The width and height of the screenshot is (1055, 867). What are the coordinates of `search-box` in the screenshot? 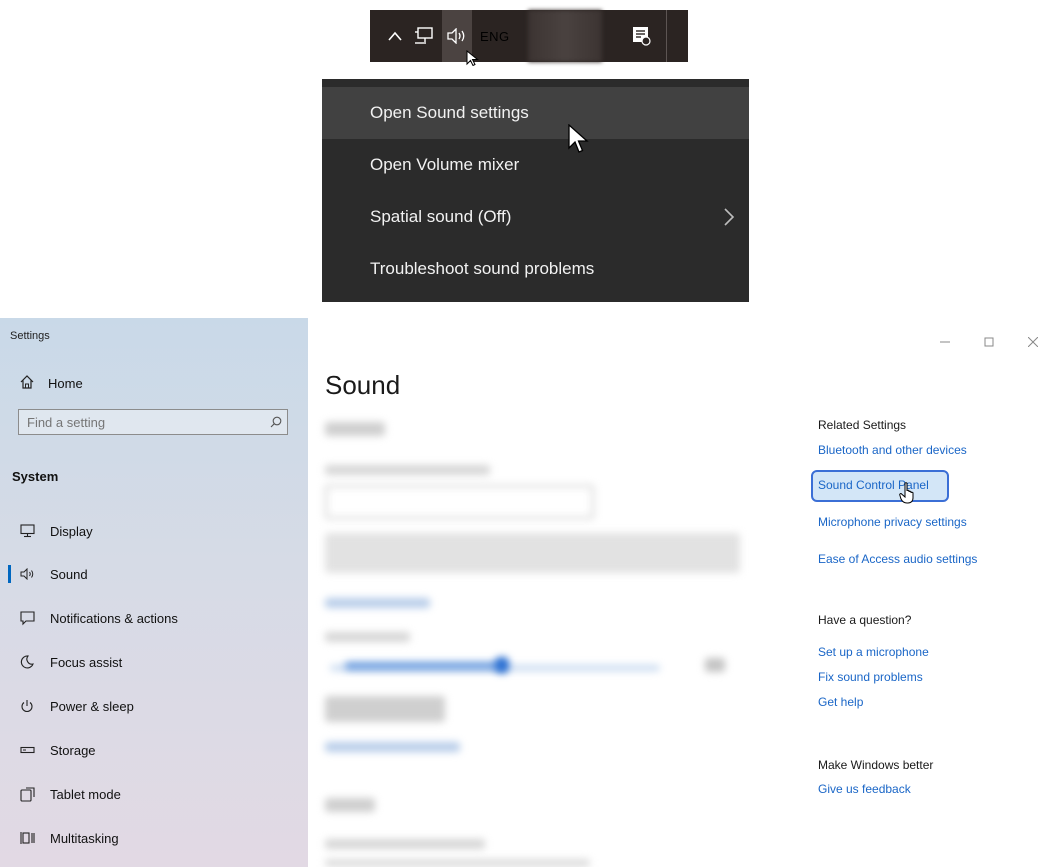 It's located at (153, 422).